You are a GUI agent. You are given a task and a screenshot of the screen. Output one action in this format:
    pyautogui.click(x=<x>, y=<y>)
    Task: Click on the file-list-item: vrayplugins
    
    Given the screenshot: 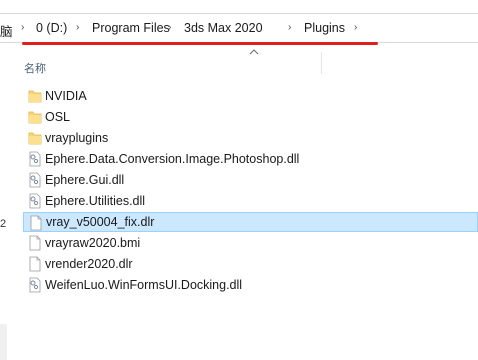 What is the action you would take?
    pyautogui.click(x=250, y=138)
    